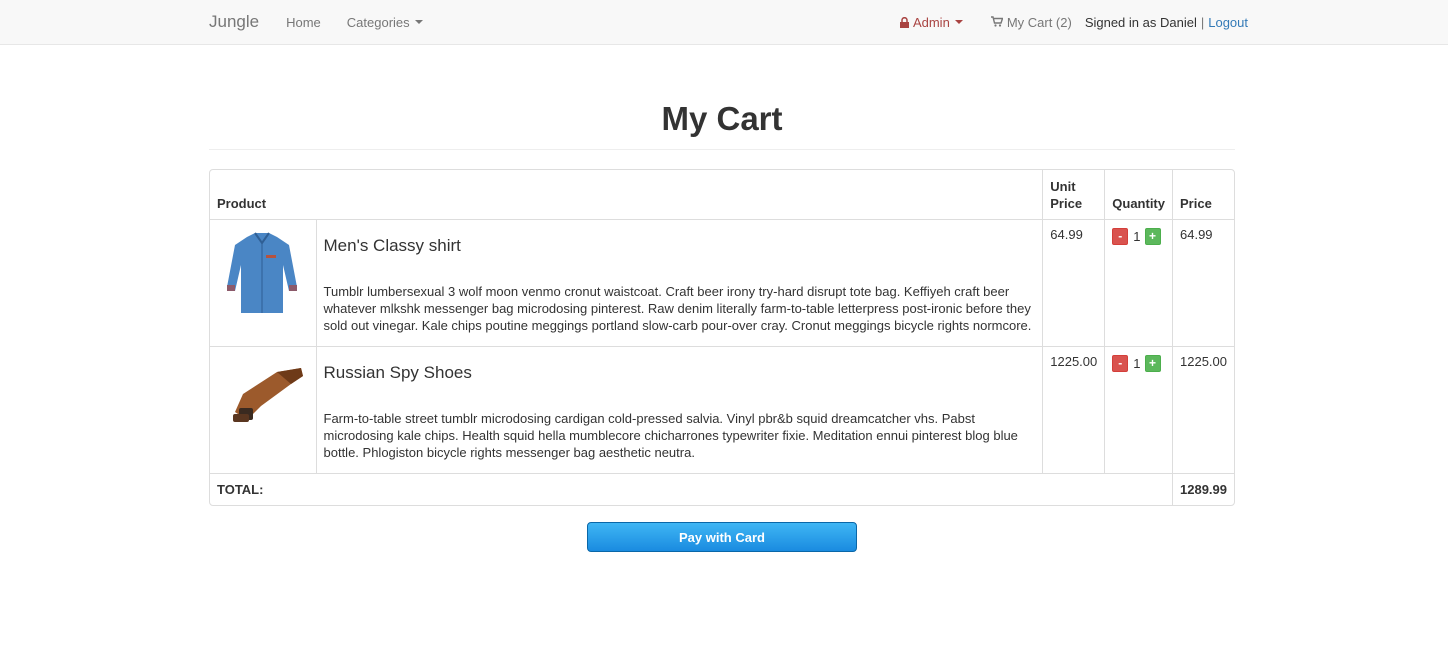 The height and width of the screenshot is (651, 1448). Describe the element at coordinates (627, 195) in the screenshot. I see `header-product: Product` at that location.